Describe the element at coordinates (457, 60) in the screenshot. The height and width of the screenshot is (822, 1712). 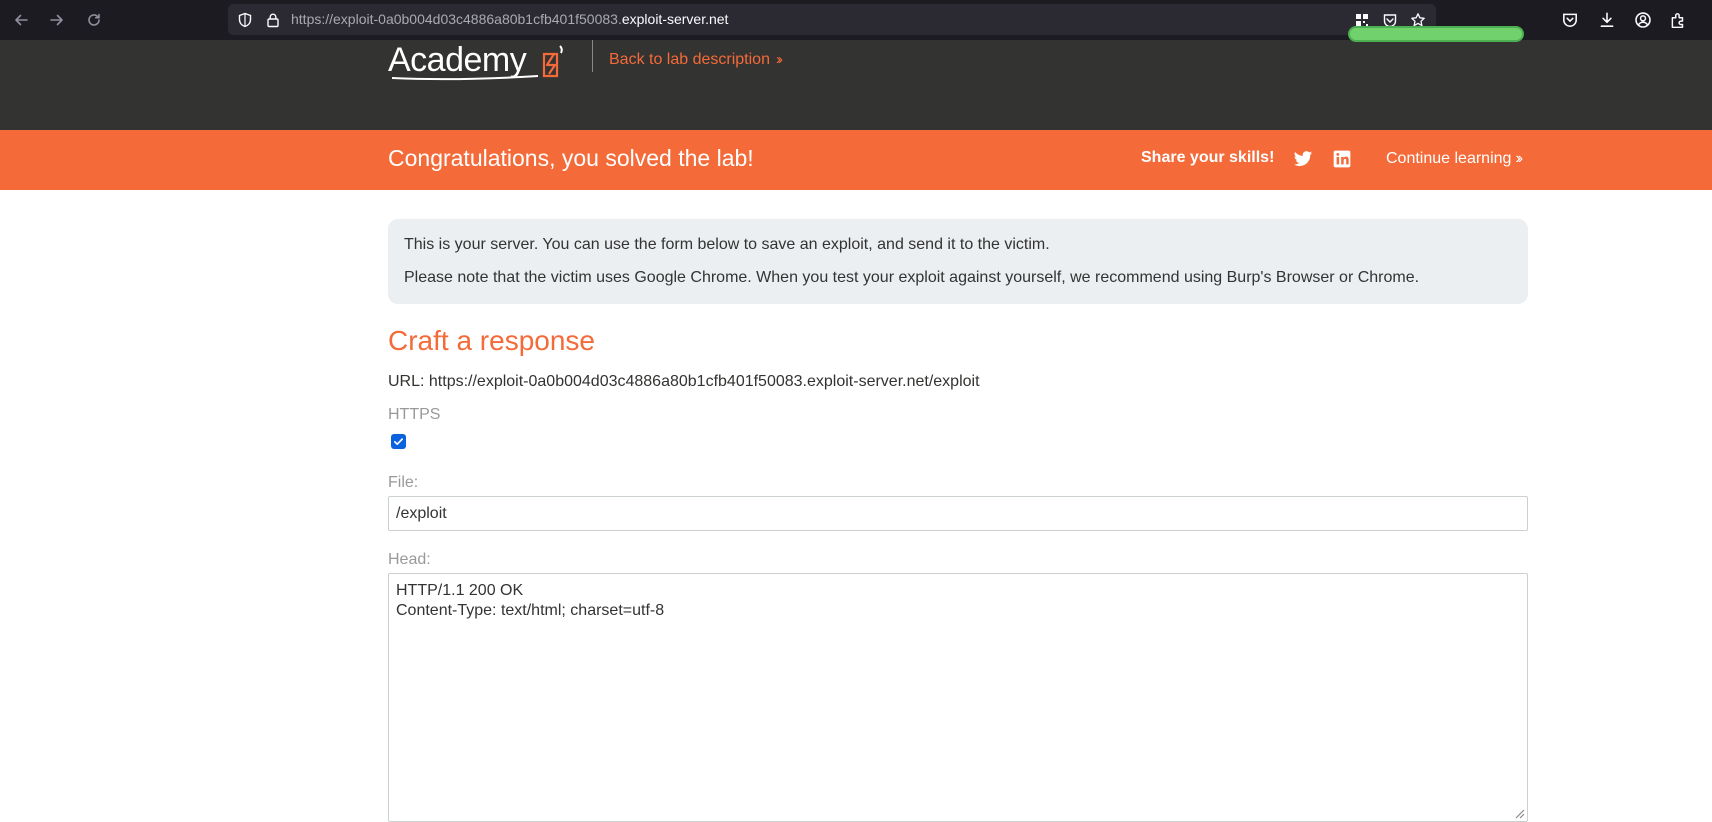
I see `logo-text: Academy` at that location.